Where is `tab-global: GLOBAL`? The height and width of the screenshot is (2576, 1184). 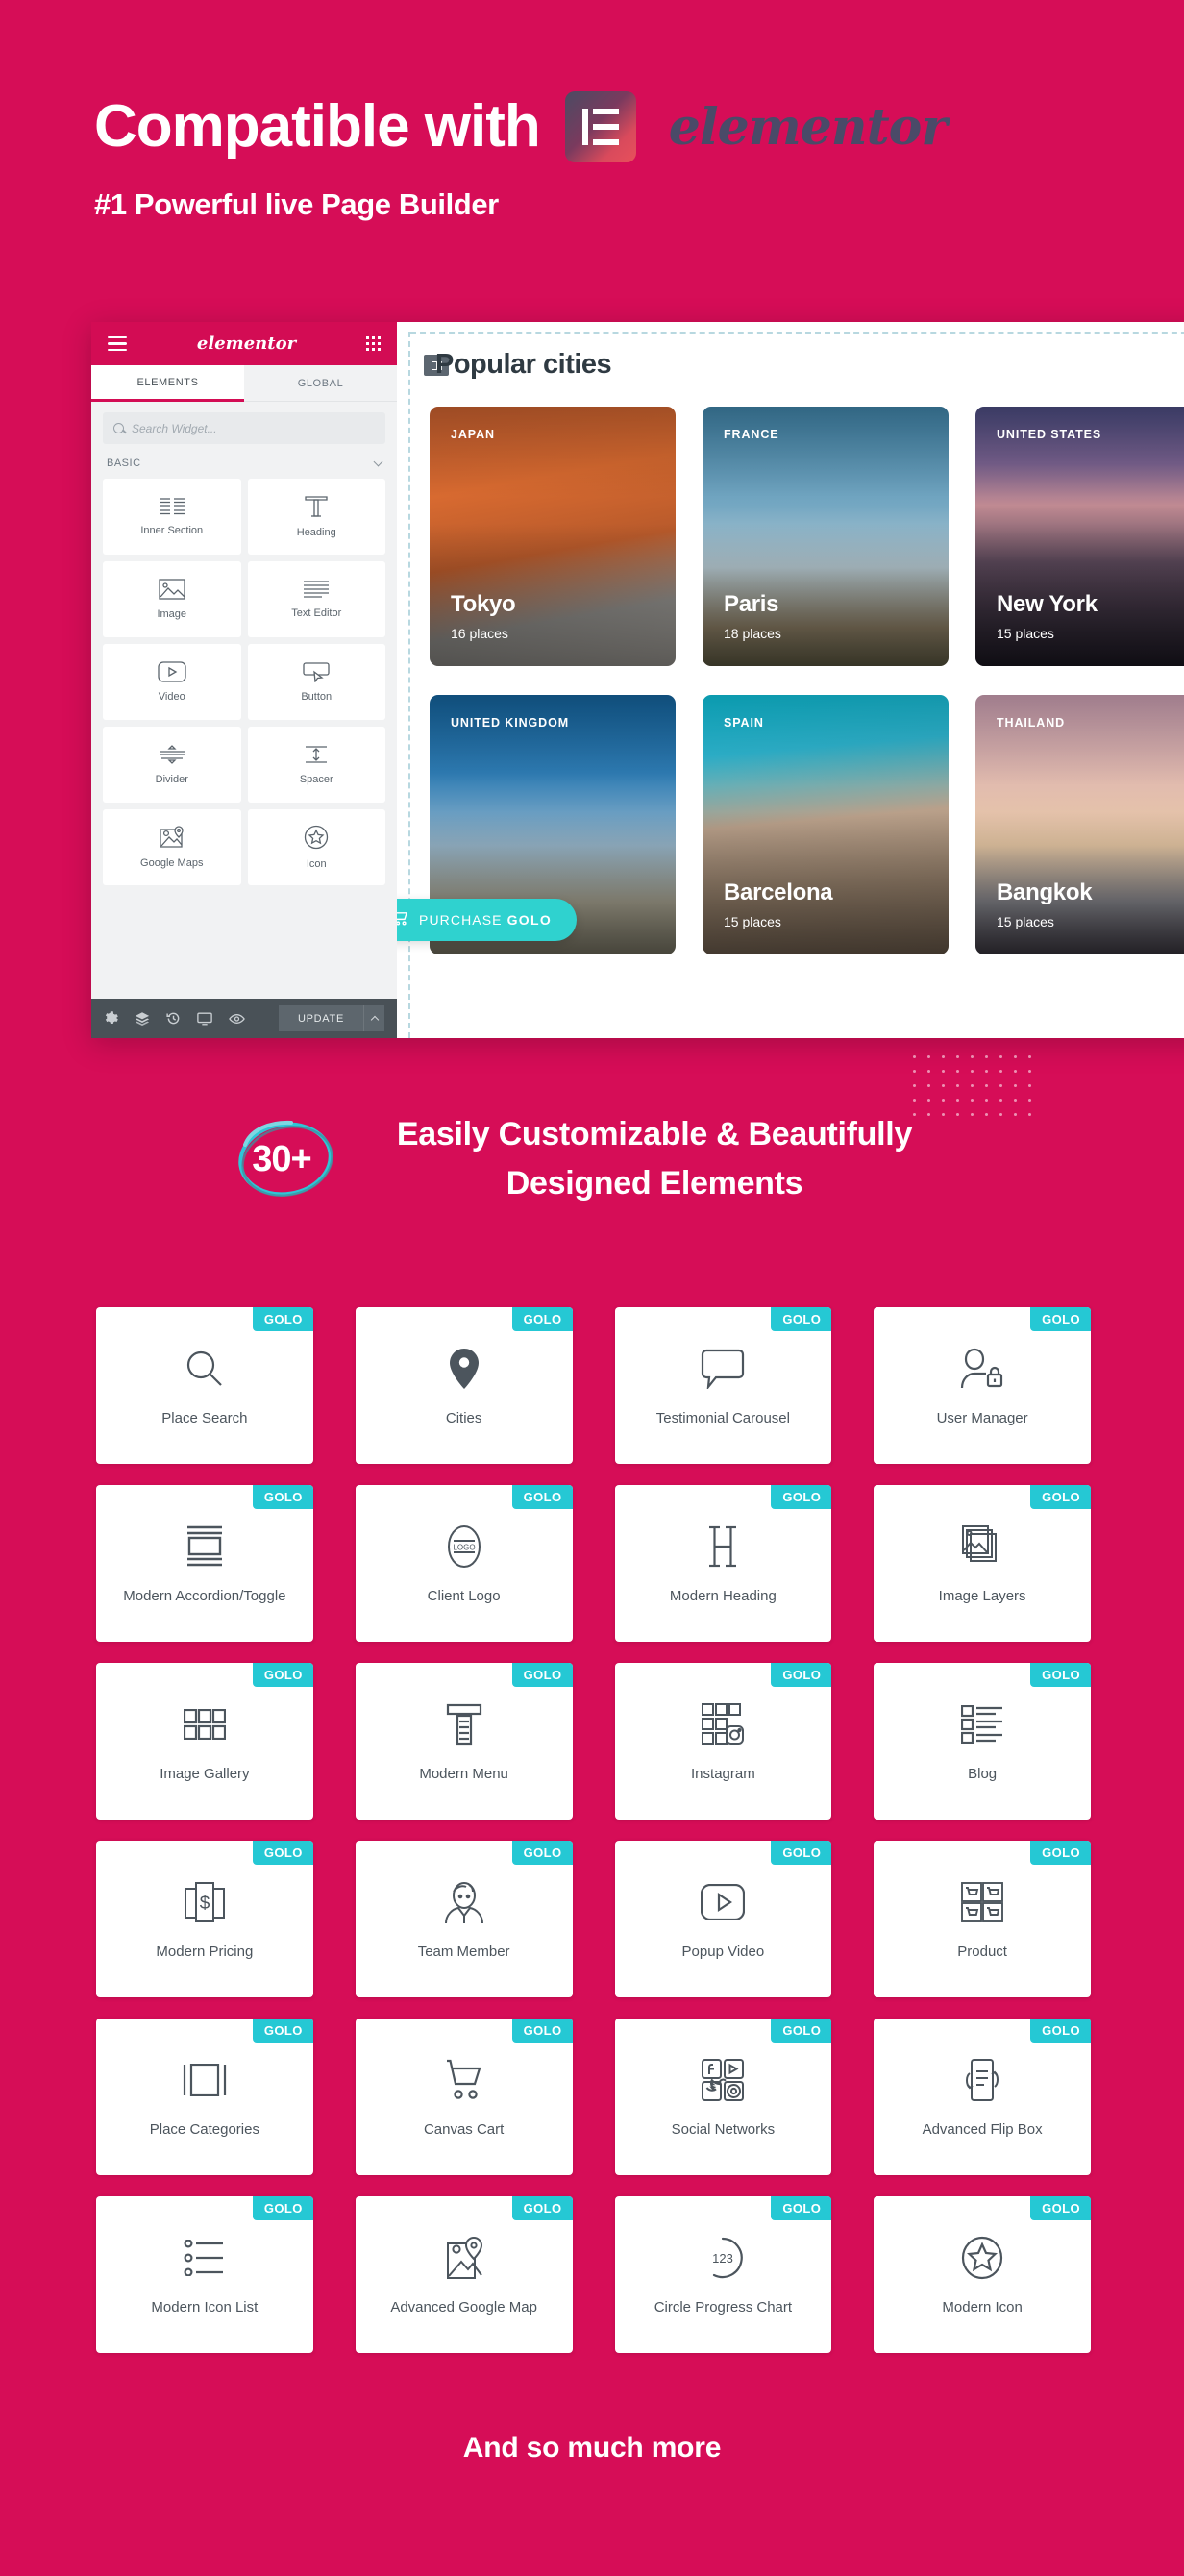
tab-global: GLOBAL is located at coordinates (320, 383).